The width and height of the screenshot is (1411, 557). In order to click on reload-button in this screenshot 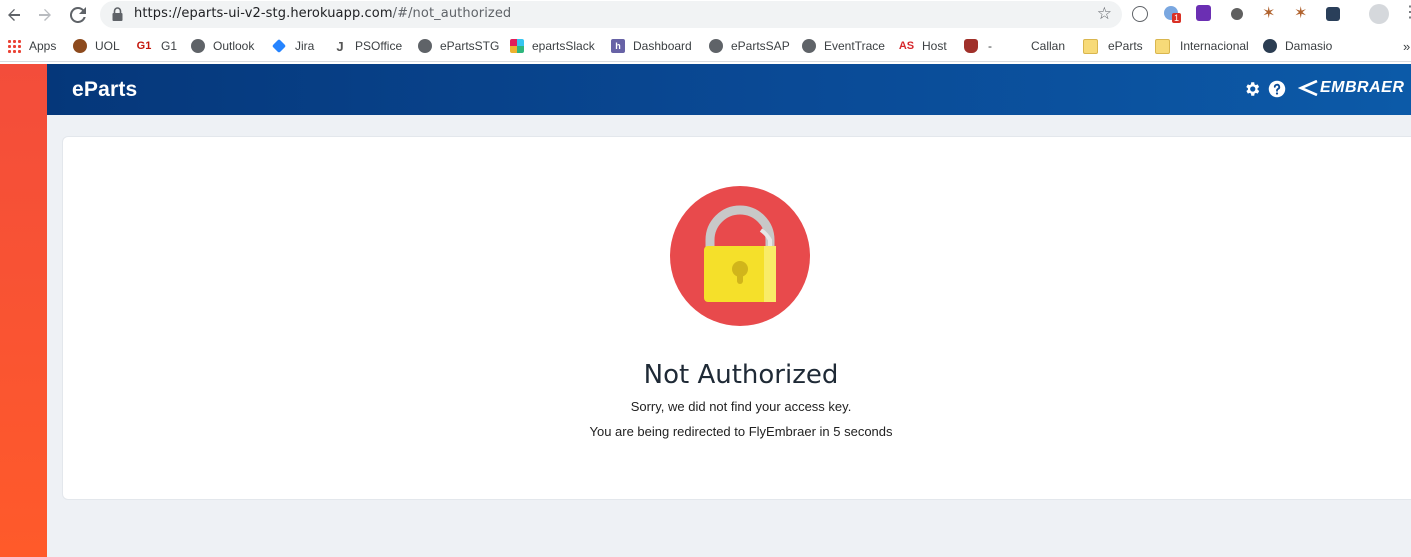, I will do `click(78, 15)`.